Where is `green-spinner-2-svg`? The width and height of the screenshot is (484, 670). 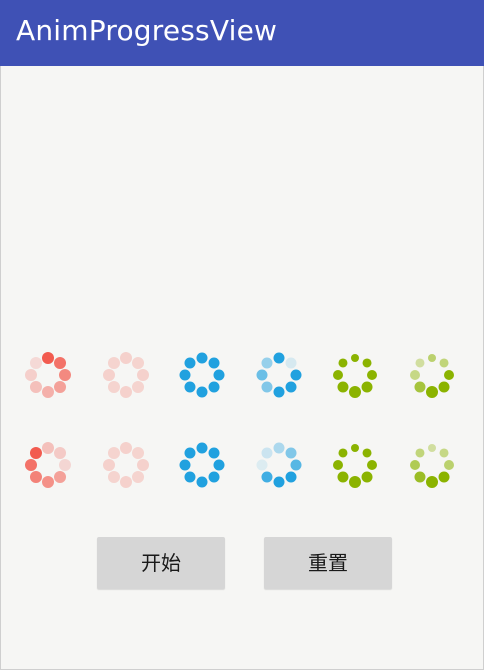 green-spinner-2-svg is located at coordinates (432, 376).